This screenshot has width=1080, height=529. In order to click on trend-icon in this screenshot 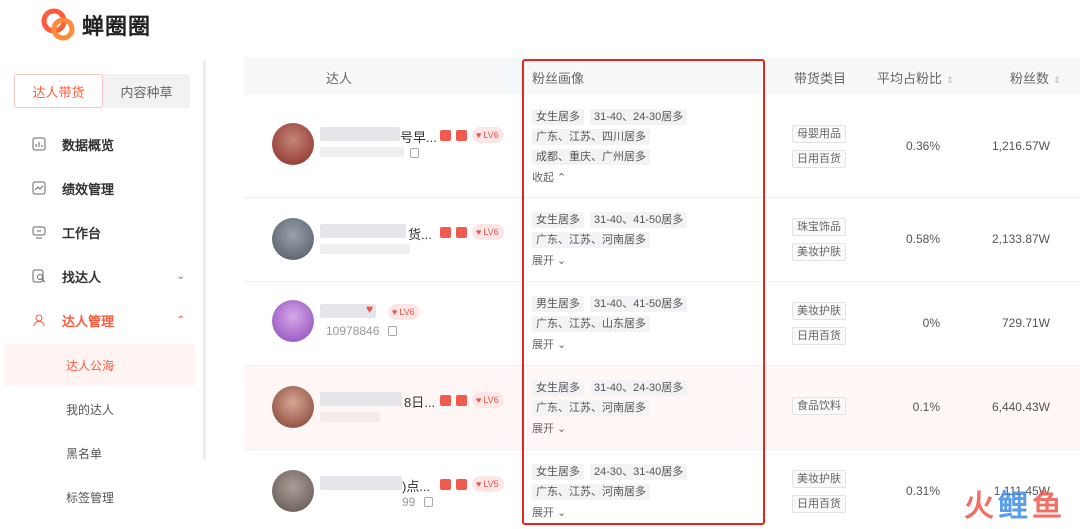, I will do `click(39, 188)`.